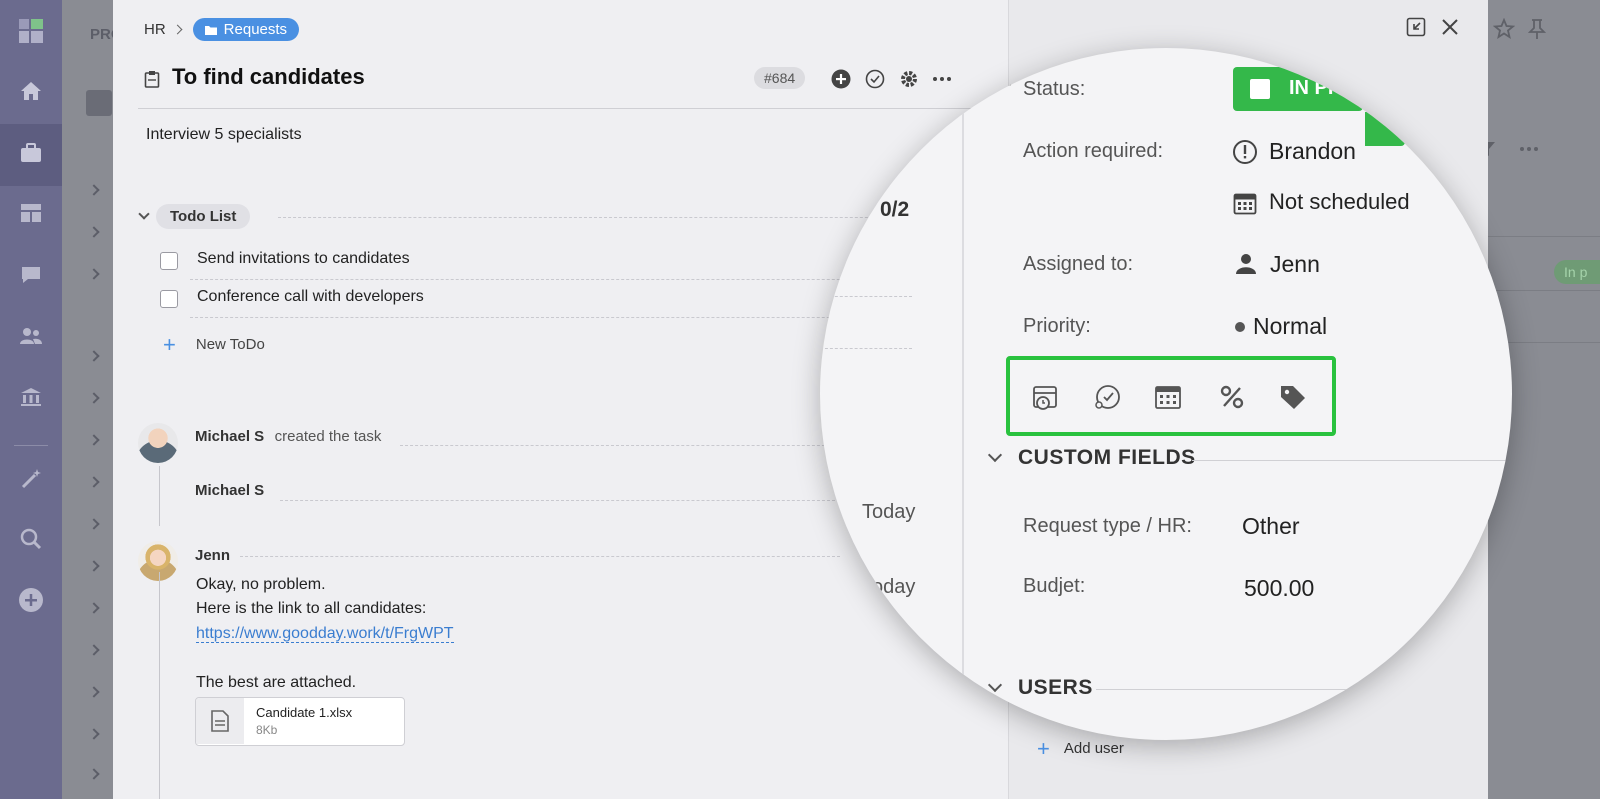 The height and width of the screenshot is (799, 1600). What do you see at coordinates (300, 721) in the screenshot?
I see `attachment-card: Candidate 1.xlsx 8Kb` at bounding box center [300, 721].